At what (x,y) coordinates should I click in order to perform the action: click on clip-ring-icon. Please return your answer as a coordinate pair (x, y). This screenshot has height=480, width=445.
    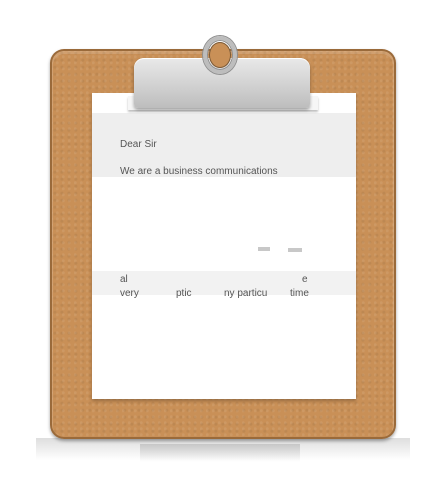
    Looking at the image, I should click on (220, 55).